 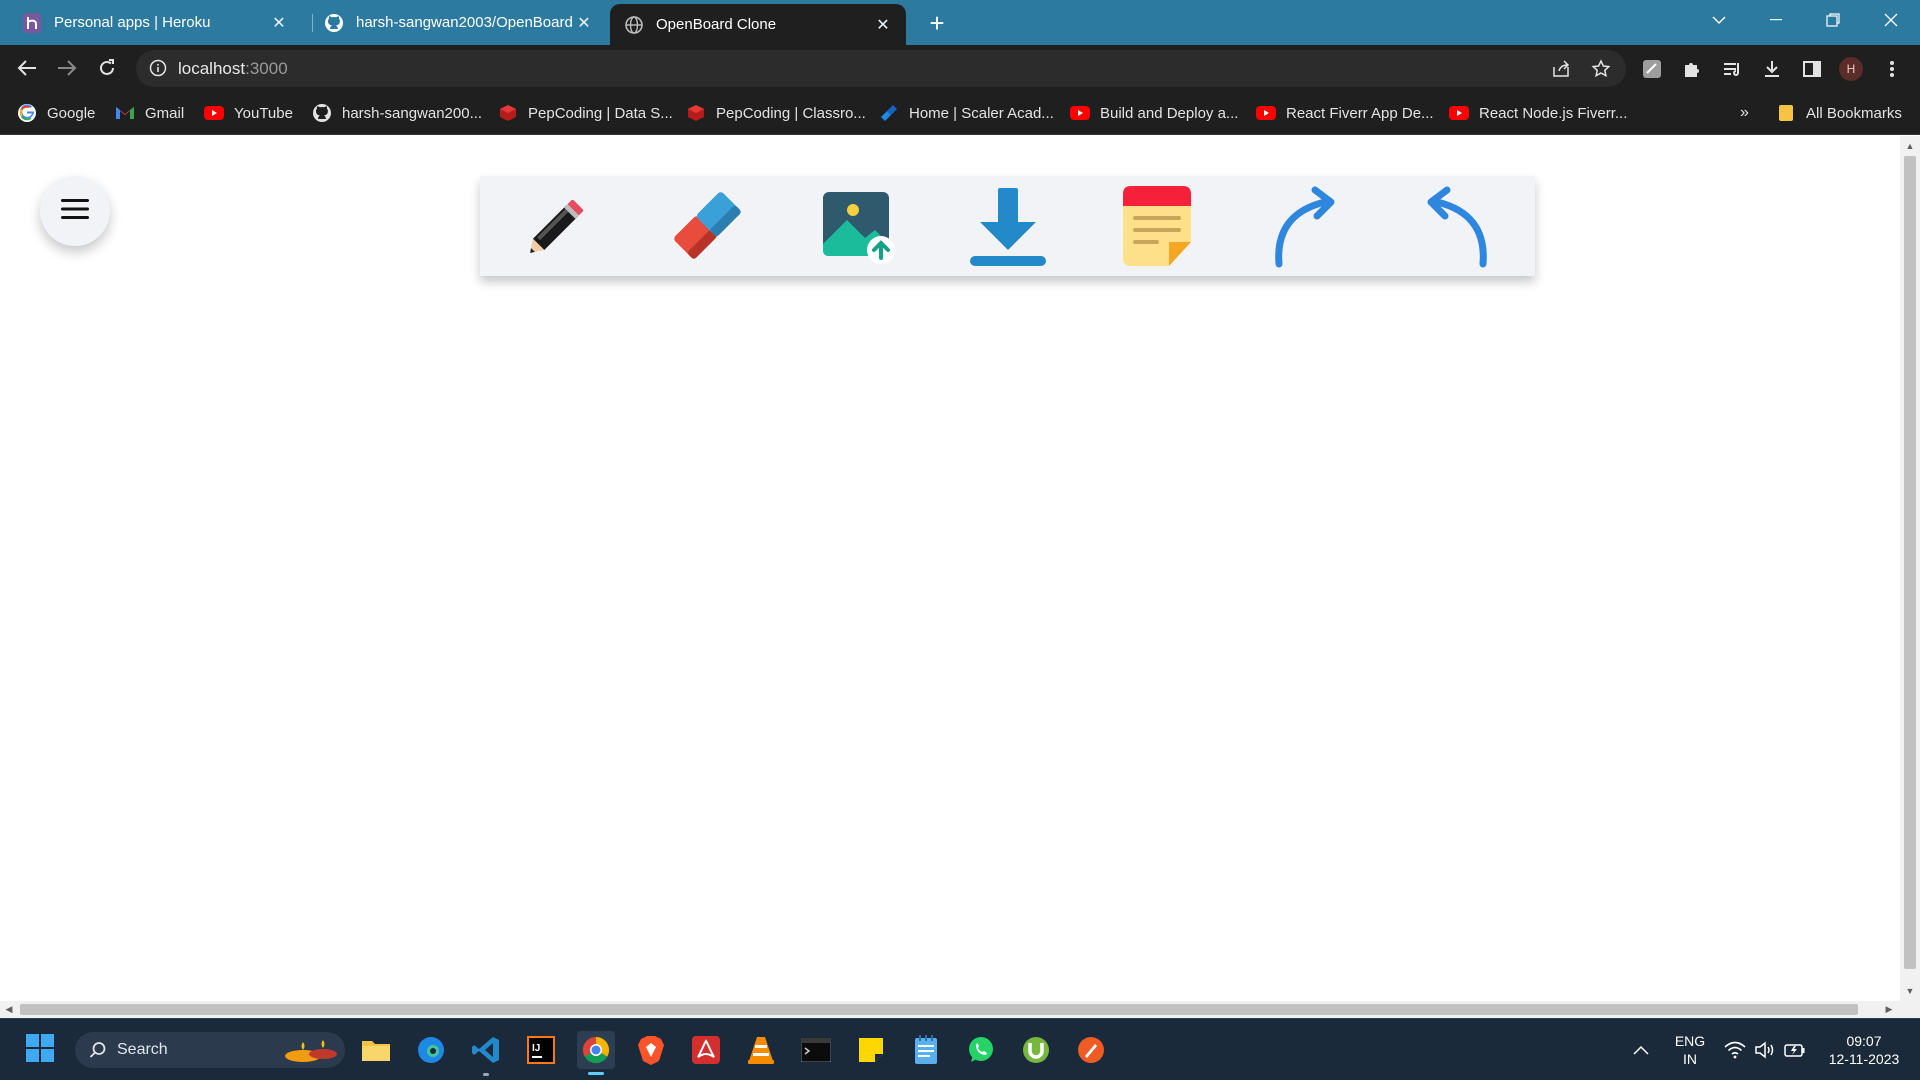 I want to click on horizontal-scroll-thumb, so click(x=939, y=1009).